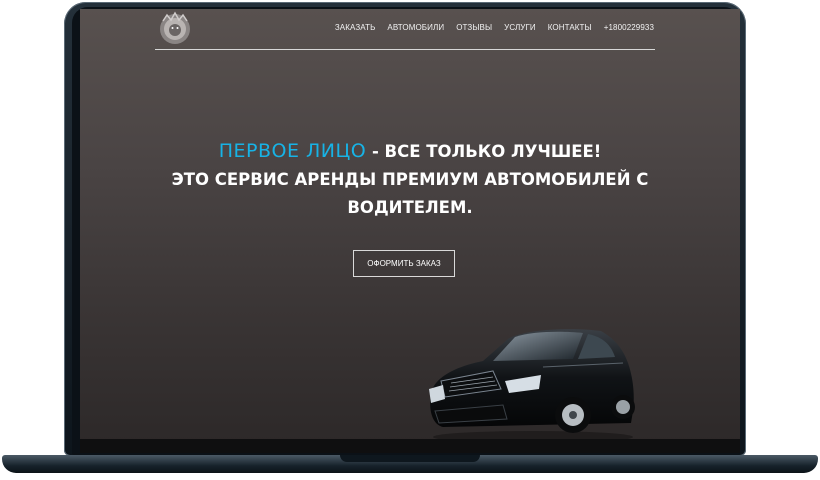 This screenshot has width=820, height=480. Describe the element at coordinates (175, 29) in the screenshot. I see `lion-head-logo-icon` at that location.